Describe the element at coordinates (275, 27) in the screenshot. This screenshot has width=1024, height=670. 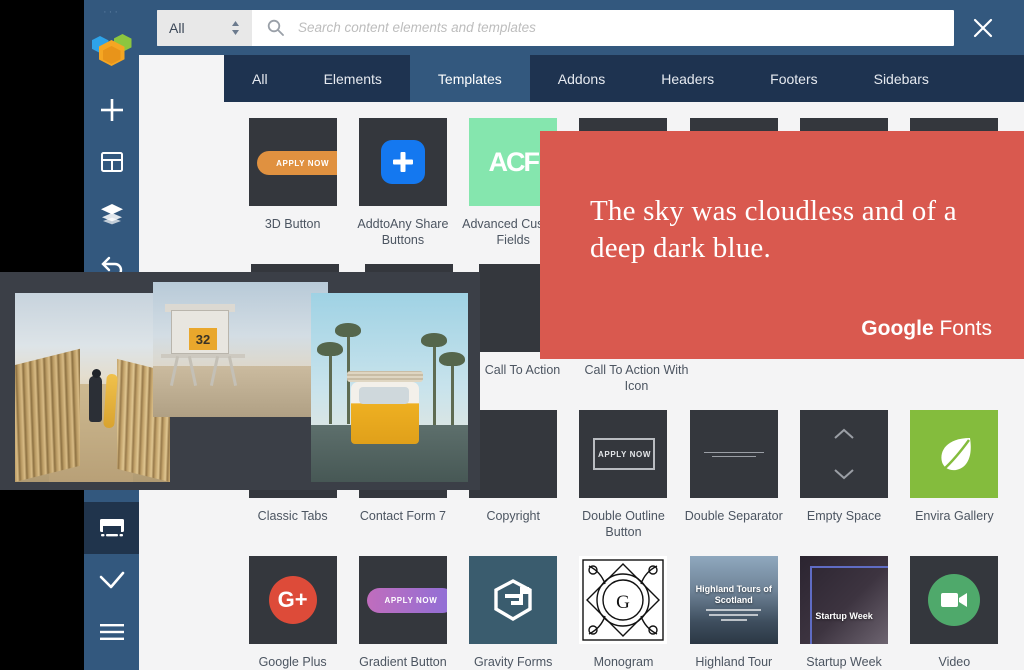
I see `search-icon` at that location.